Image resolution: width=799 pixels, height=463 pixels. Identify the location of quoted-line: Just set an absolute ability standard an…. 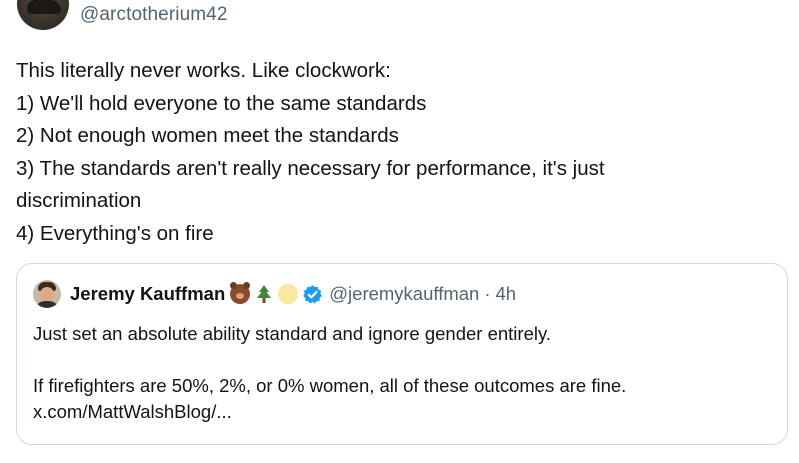
(292, 333).